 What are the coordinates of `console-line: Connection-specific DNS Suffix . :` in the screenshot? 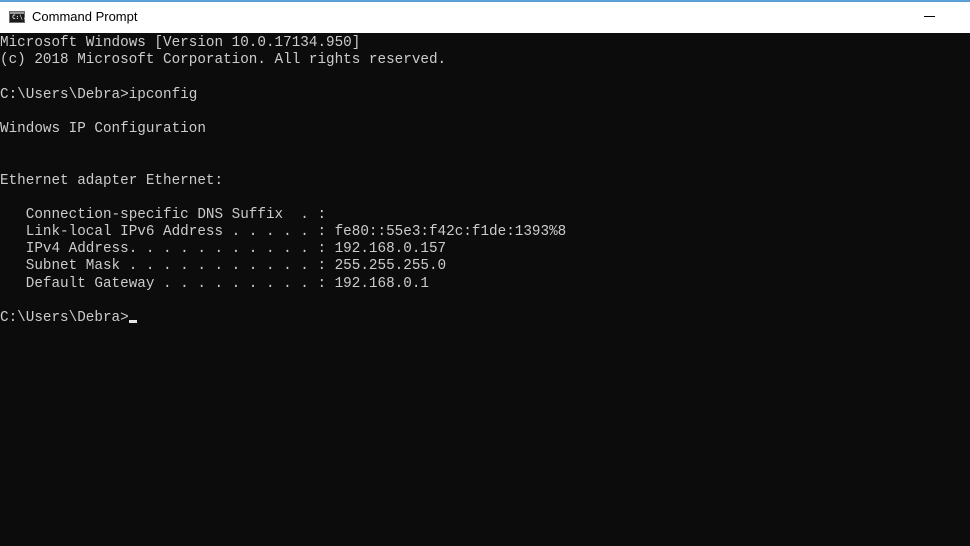 It's located at (163, 214).